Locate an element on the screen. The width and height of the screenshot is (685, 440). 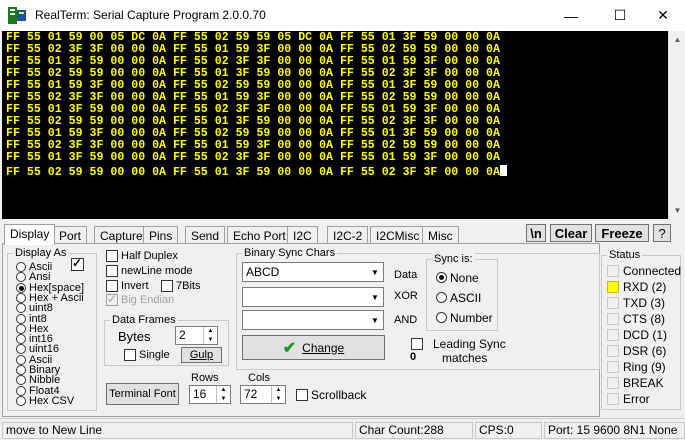
status-indicator: Ring (9) is located at coordinates (636, 366).